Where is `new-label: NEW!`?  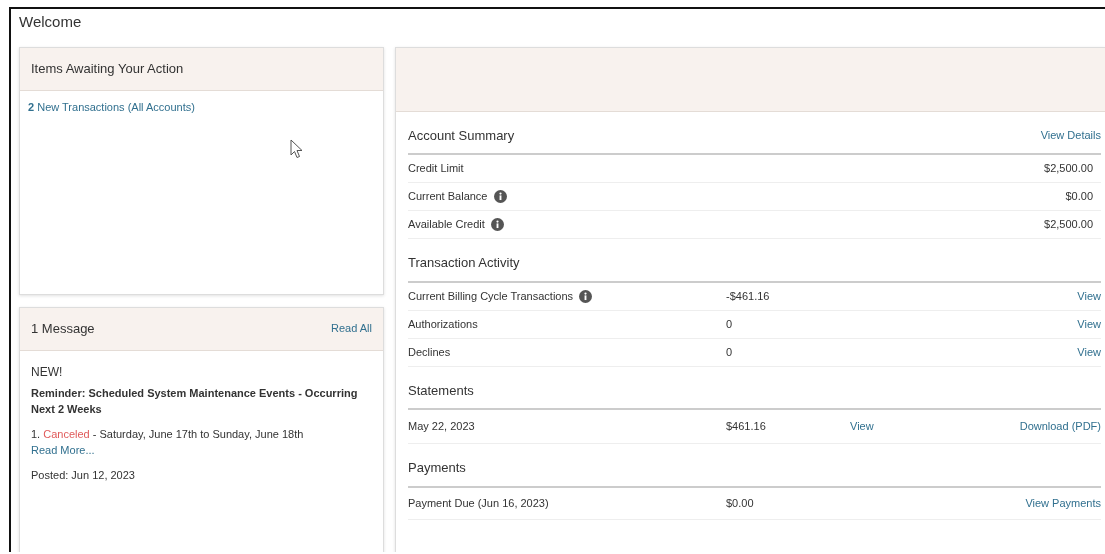
new-label: NEW! is located at coordinates (47, 372).